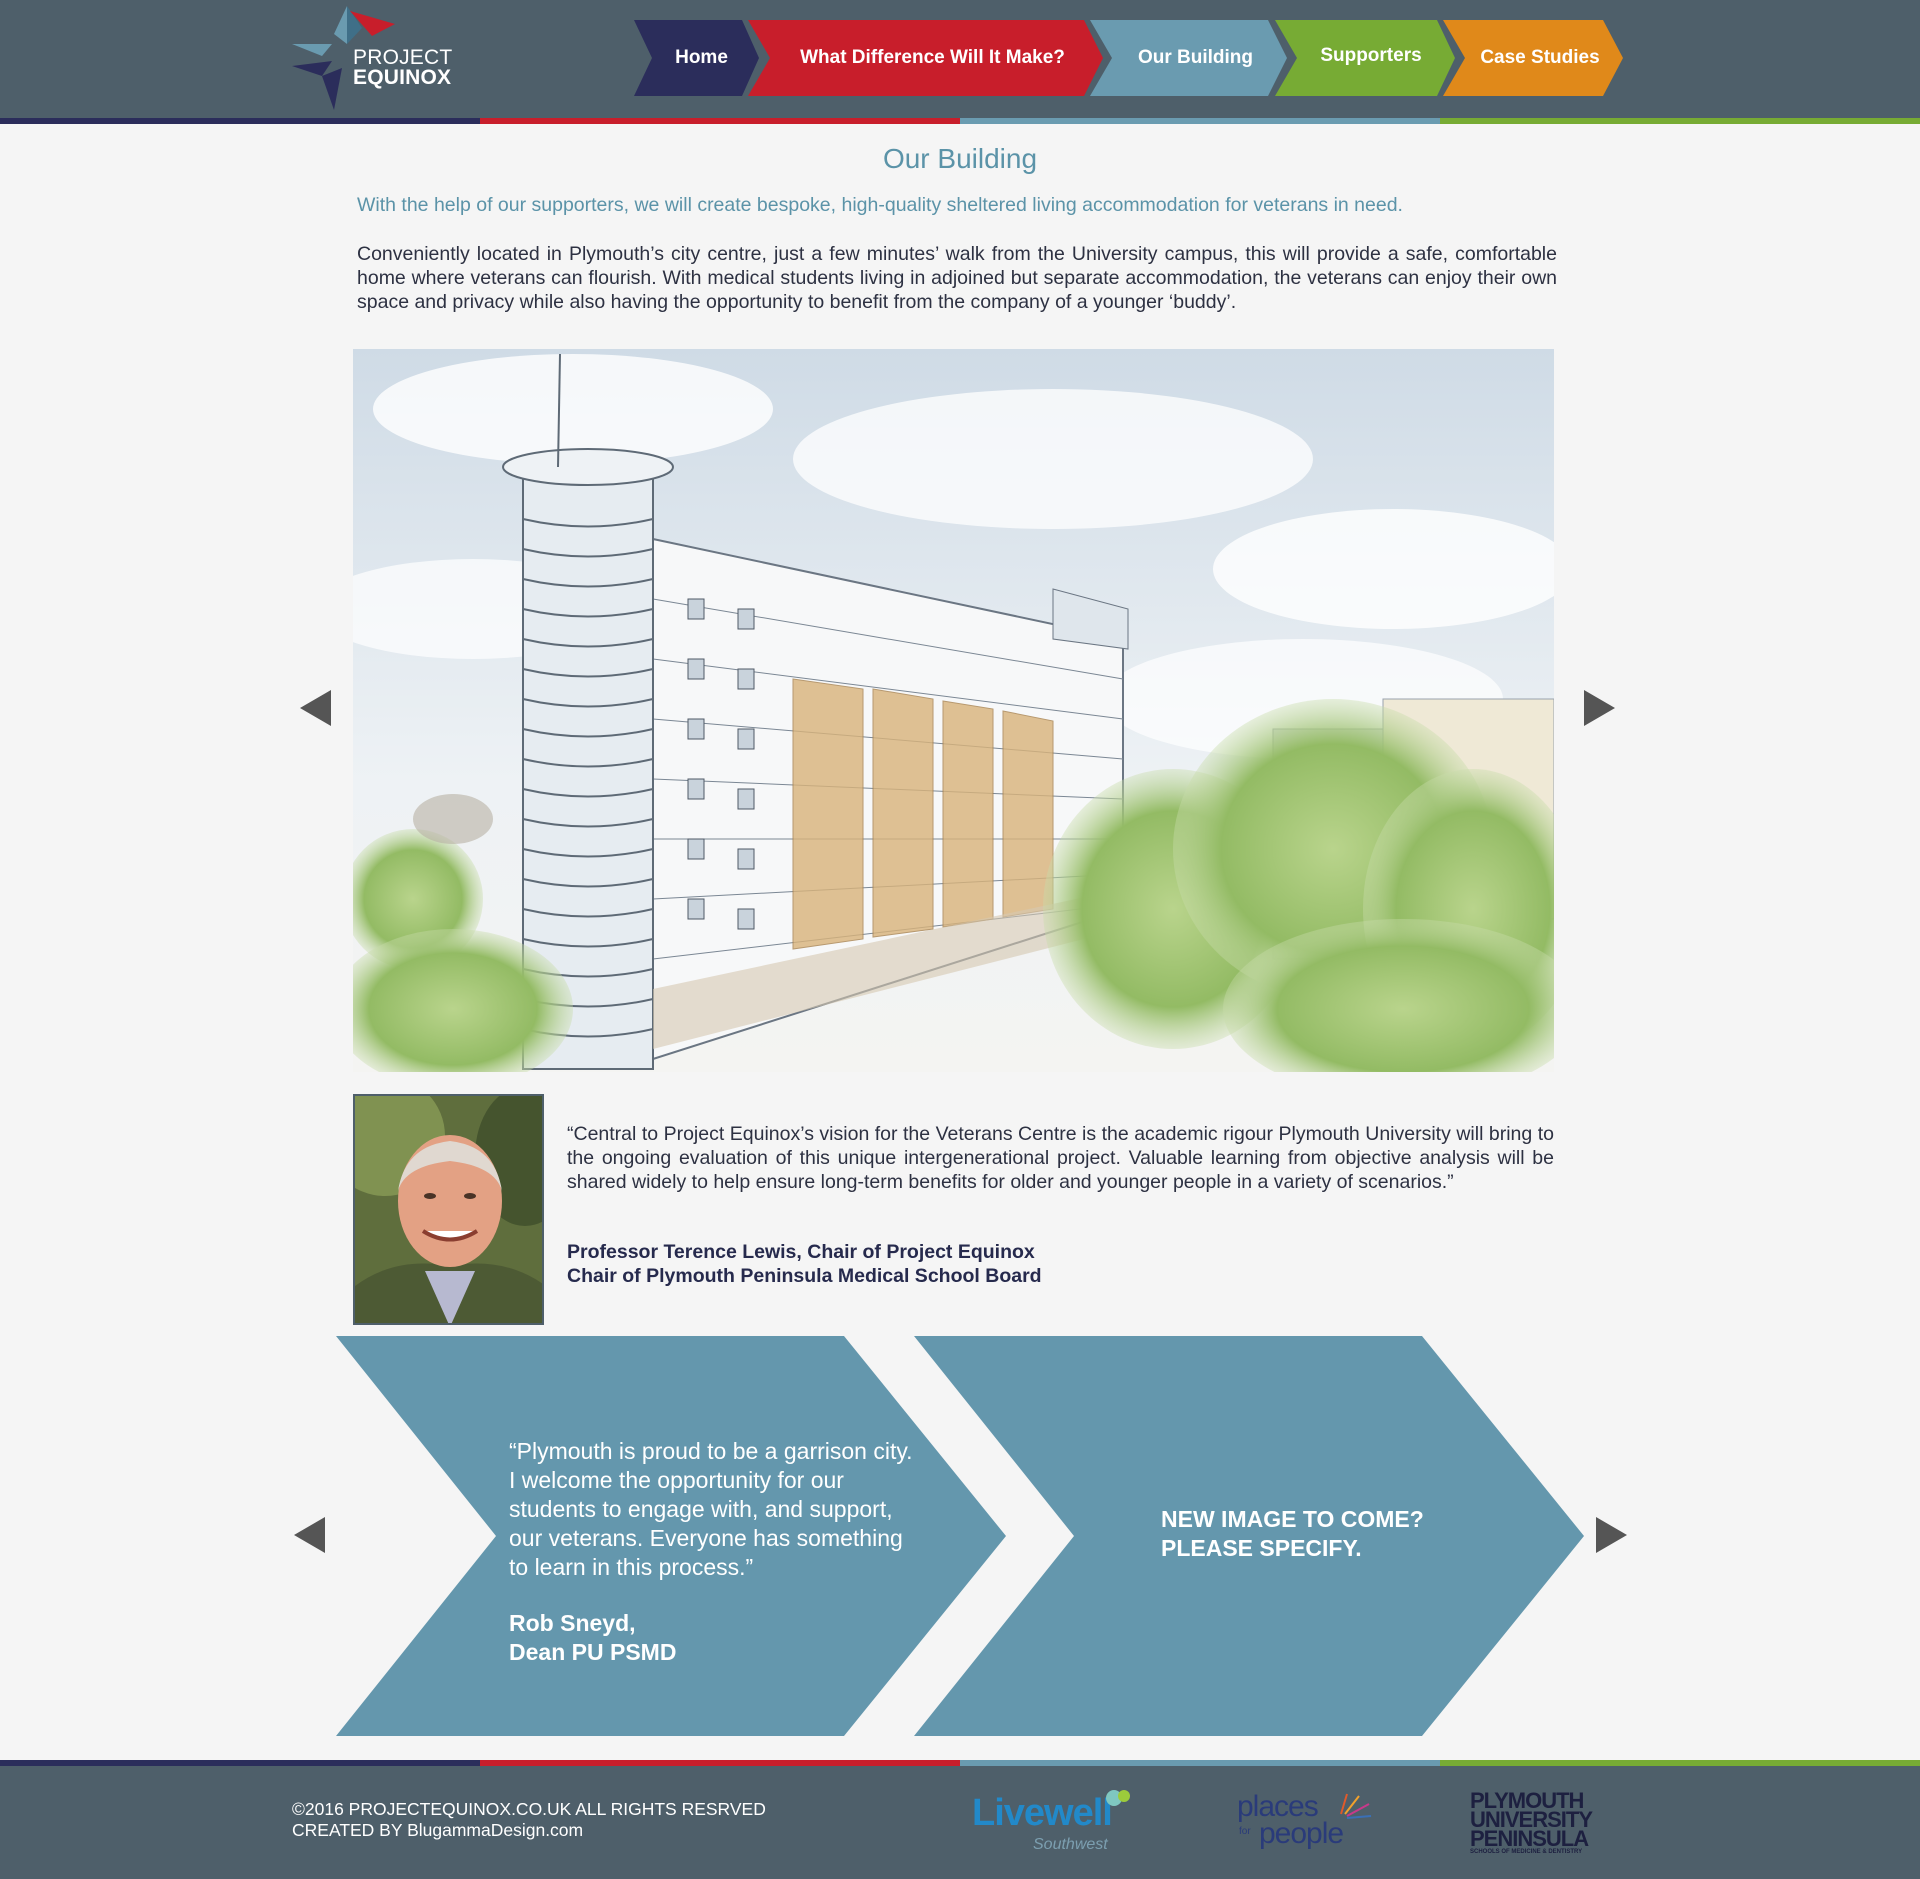  What do you see at coordinates (960, 121) in the screenshot?
I see `header-color-stripe` at bounding box center [960, 121].